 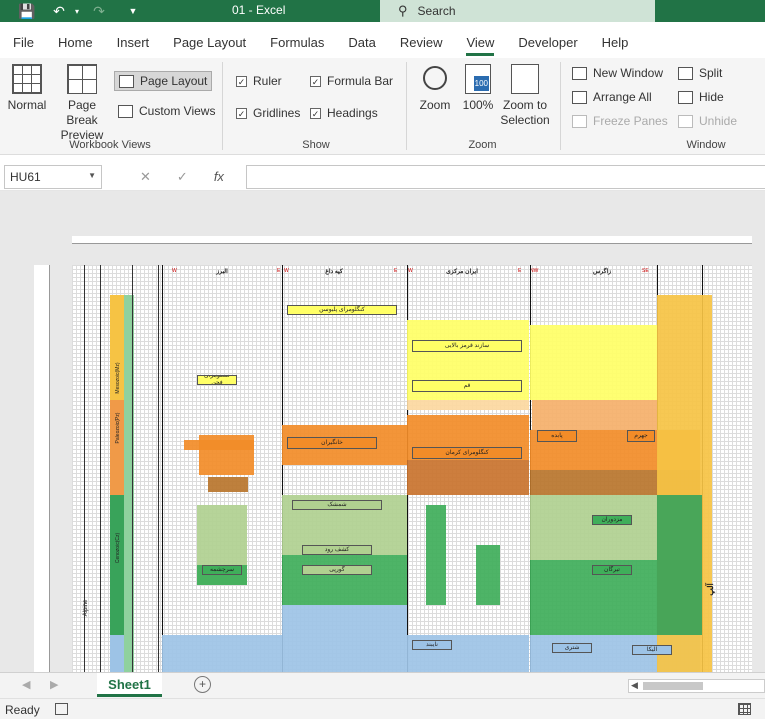 I want to click on tab-insert: Insert, so click(x=133, y=42).